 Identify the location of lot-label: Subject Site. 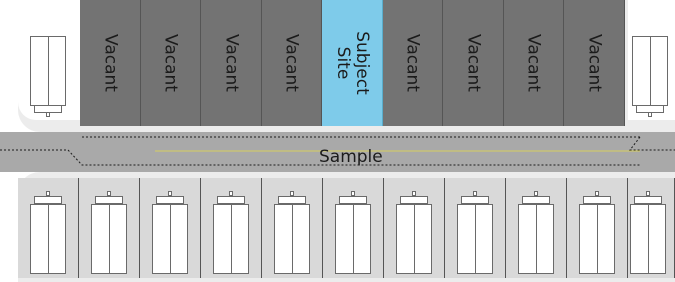
(352, 63).